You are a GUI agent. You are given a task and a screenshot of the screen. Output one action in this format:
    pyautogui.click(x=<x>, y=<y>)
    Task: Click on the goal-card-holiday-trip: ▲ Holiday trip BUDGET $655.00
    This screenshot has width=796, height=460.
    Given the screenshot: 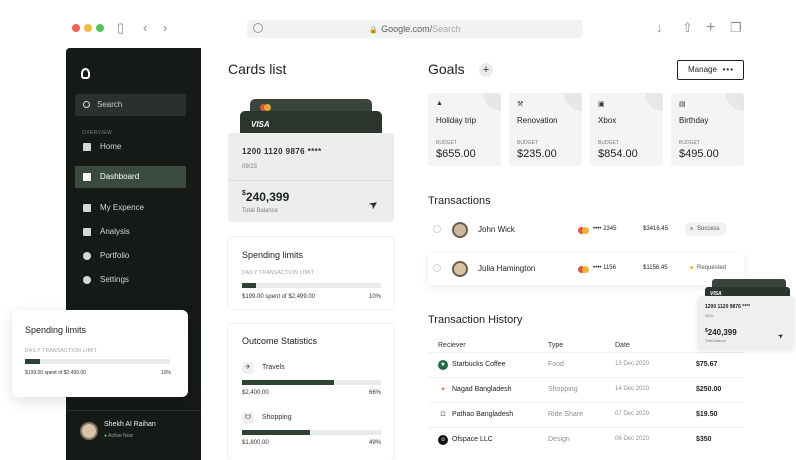 What is the action you would take?
    pyautogui.click(x=464, y=129)
    